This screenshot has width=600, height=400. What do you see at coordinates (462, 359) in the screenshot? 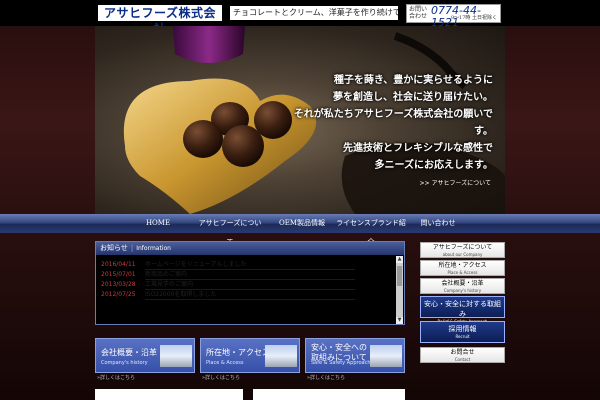
I see `side-sublabel: Contact` at bounding box center [462, 359].